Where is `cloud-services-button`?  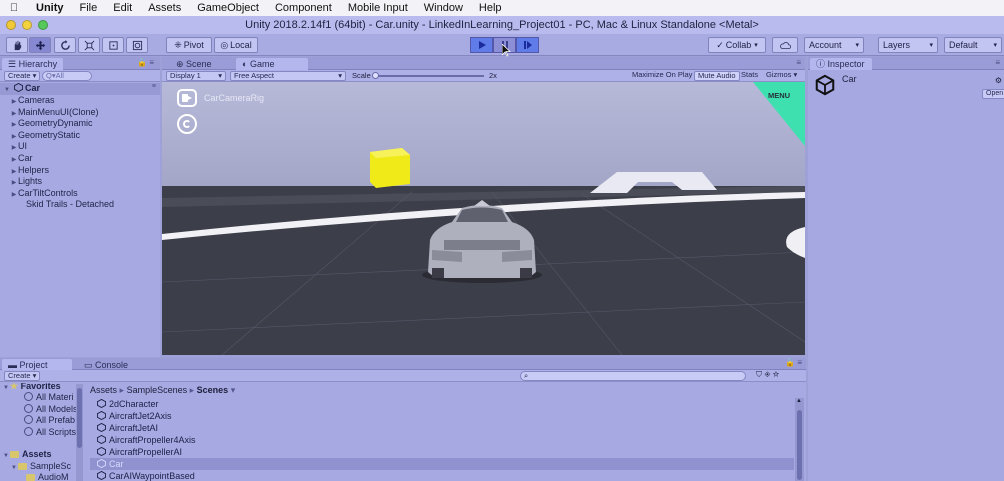
cloud-services-button is located at coordinates (785, 45).